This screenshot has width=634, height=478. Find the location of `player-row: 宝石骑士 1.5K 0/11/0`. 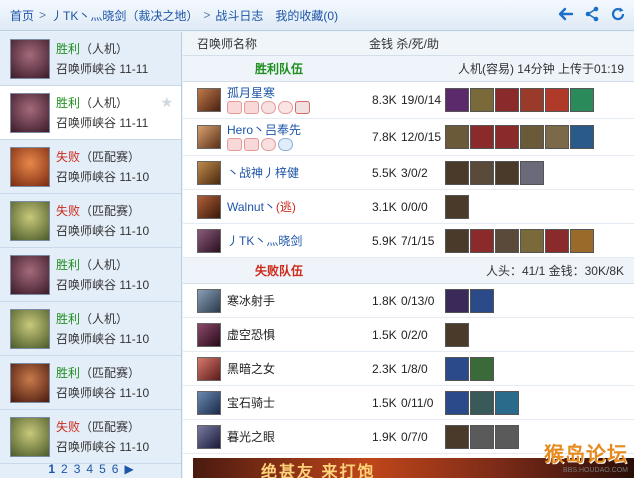

player-row: 宝石骑士 1.5K 0/11/0 is located at coordinates (408, 403).